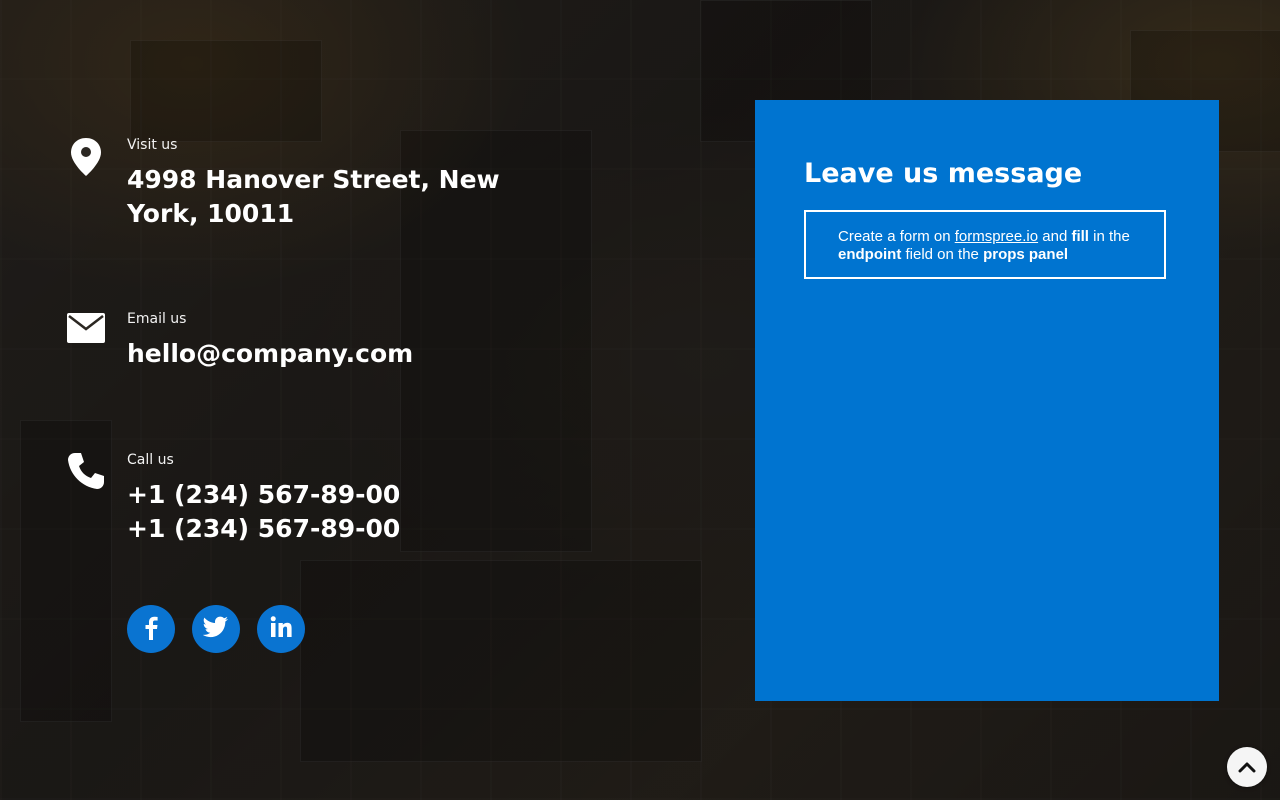 The height and width of the screenshot is (800, 1280). I want to click on social-links, so click(216, 629).